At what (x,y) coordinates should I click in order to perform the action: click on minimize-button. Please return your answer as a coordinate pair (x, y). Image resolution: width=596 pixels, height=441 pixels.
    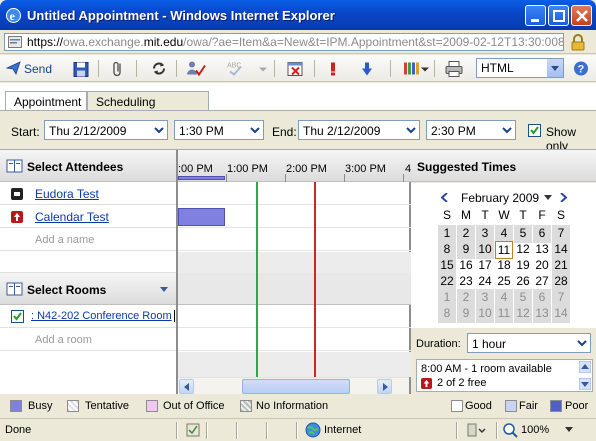
    Looking at the image, I should click on (535, 15).